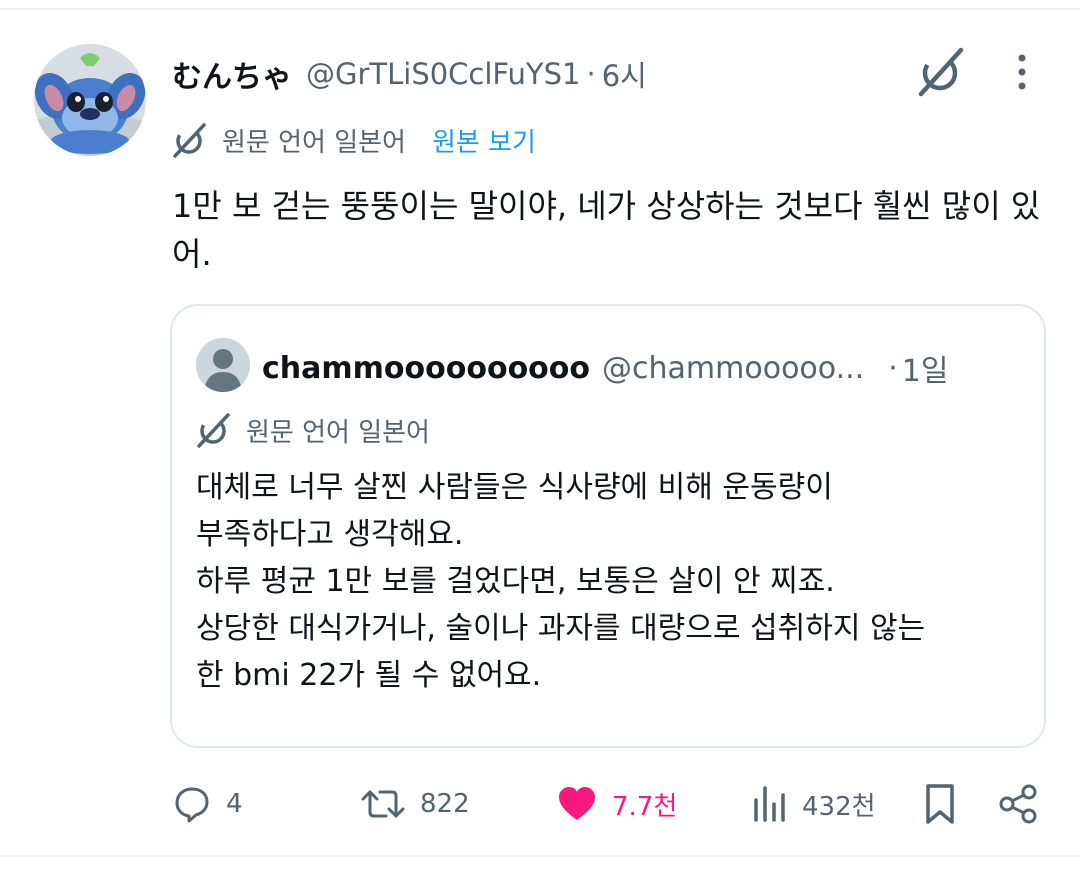 The image size is (1080, 877). Describe the element at coordinates (484, 140) in the screenshot. I see `show-original-link: 원본 보기` at that location.